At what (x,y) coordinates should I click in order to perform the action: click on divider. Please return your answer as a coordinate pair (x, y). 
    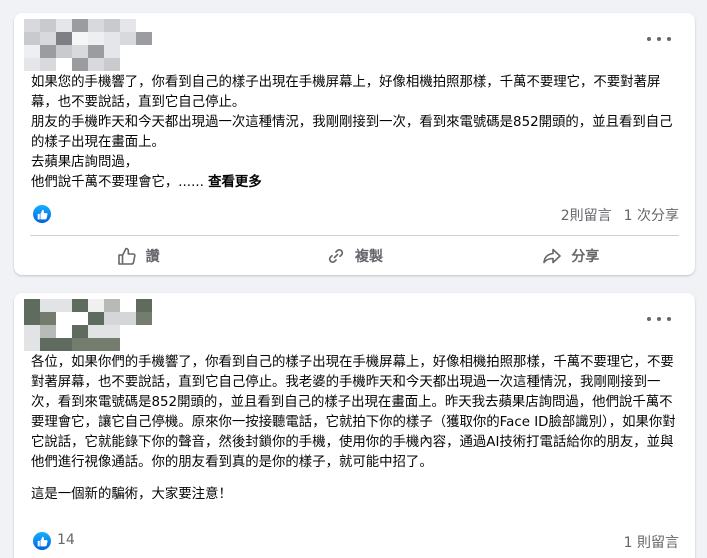
    Looking at the image, I should click on (354, 235).